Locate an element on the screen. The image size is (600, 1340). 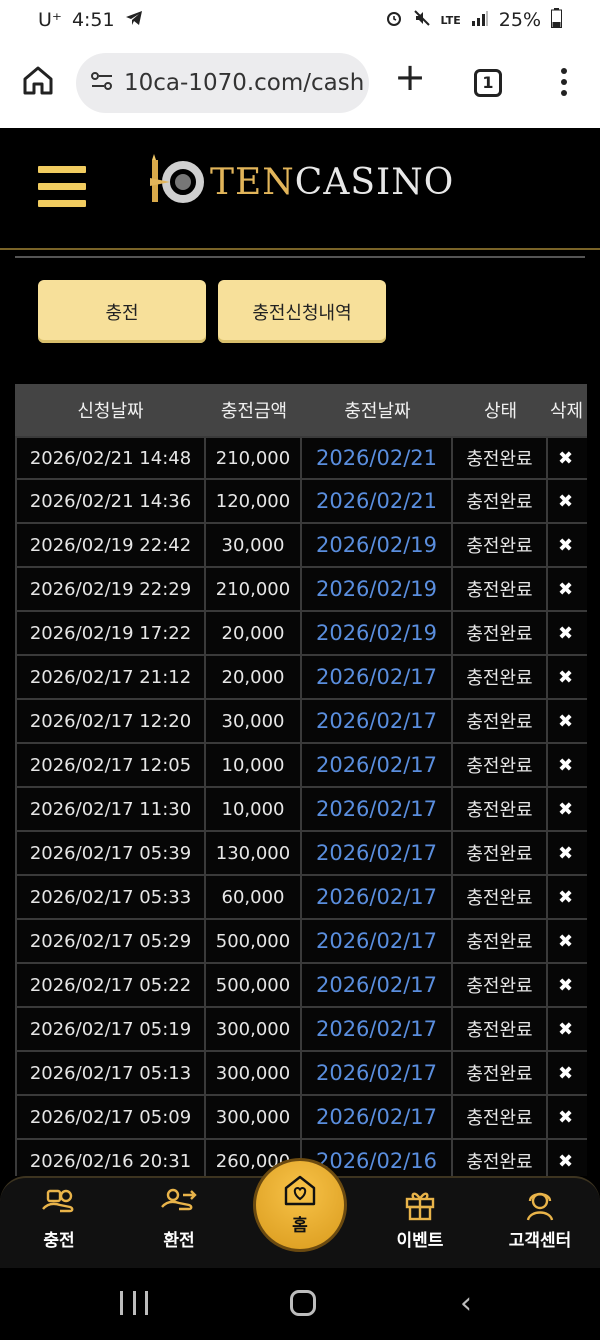
gift-icon is located at coordinates (420, 1204).